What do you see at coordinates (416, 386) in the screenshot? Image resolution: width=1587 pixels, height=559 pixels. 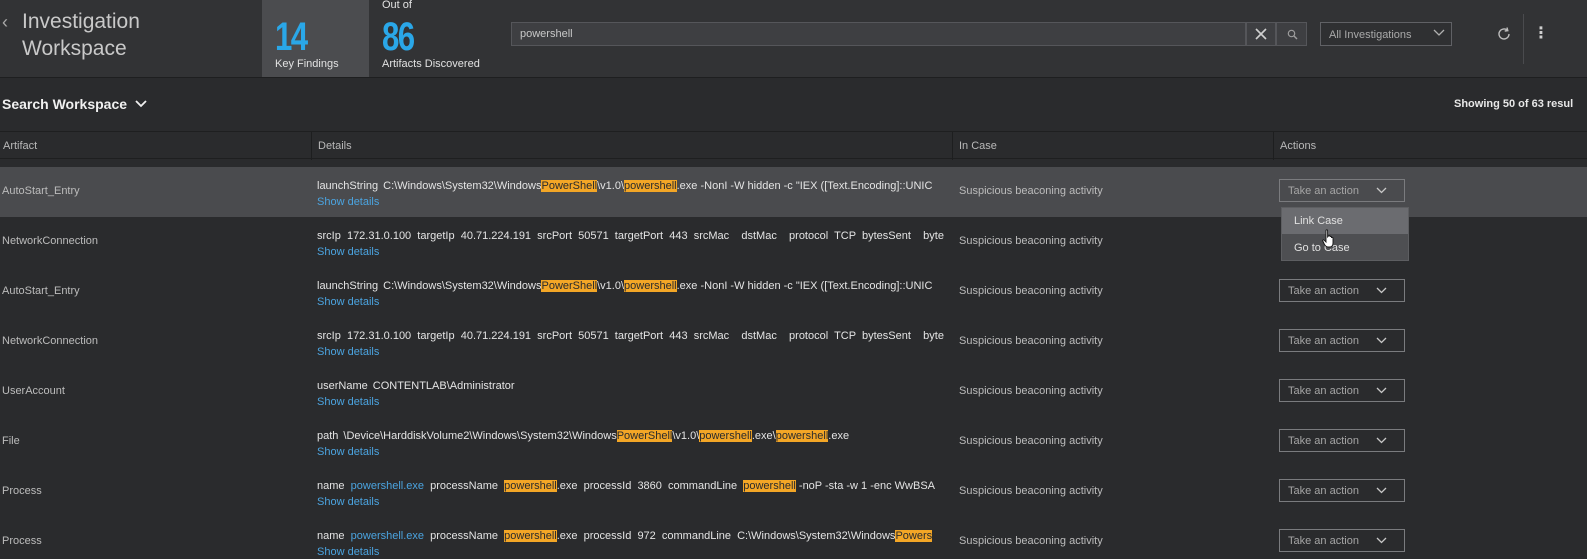 I see `artifact-details: userName CONTENTLAB\Administrator` at bounding box center [416, 386].